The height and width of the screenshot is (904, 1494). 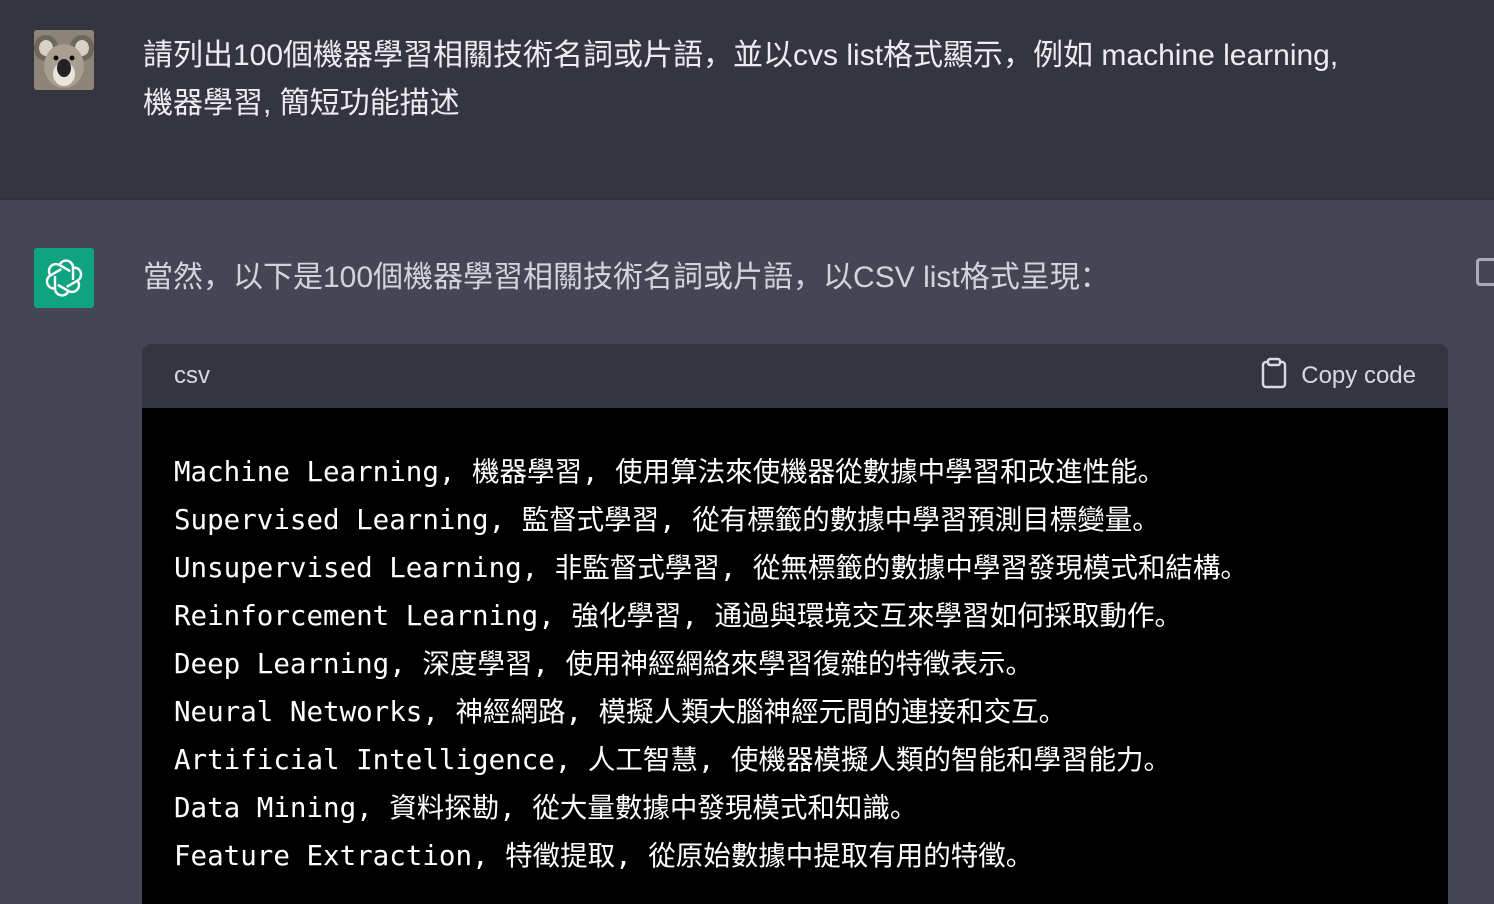 What do you see at coordinates (64, 278) in the screenshot?
I see `openai-logo-icon` at bounding box center [64, 278].